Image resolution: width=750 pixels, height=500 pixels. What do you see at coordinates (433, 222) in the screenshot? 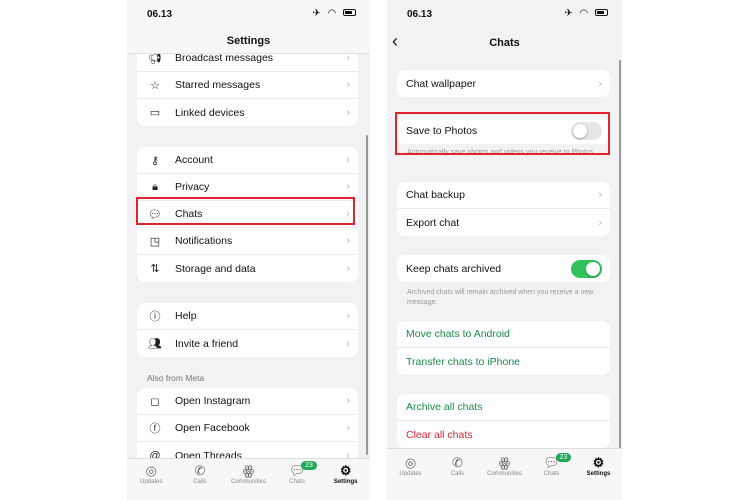
I see `item-label: Export chat` at bounding box center [433, 222].